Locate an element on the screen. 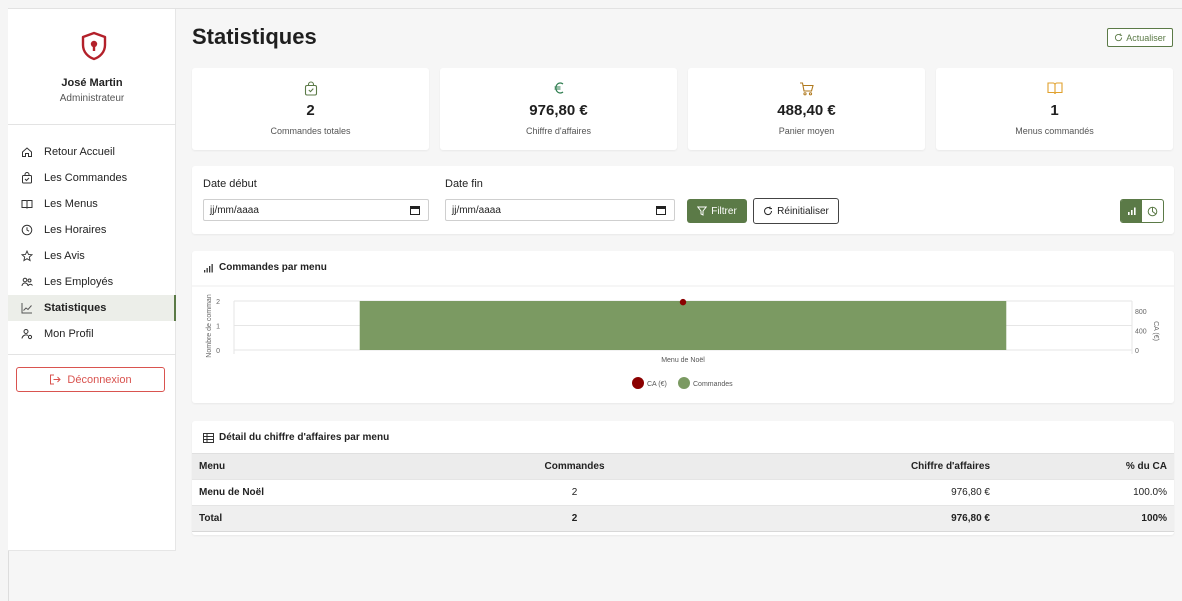 The width and height of the screenshot is (1182, 601). filter-button: Filtrer is located at coordinates (717, 211).